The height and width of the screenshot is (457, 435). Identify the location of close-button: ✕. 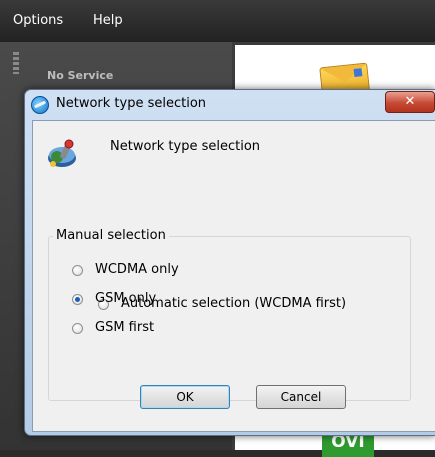
(410, 102).